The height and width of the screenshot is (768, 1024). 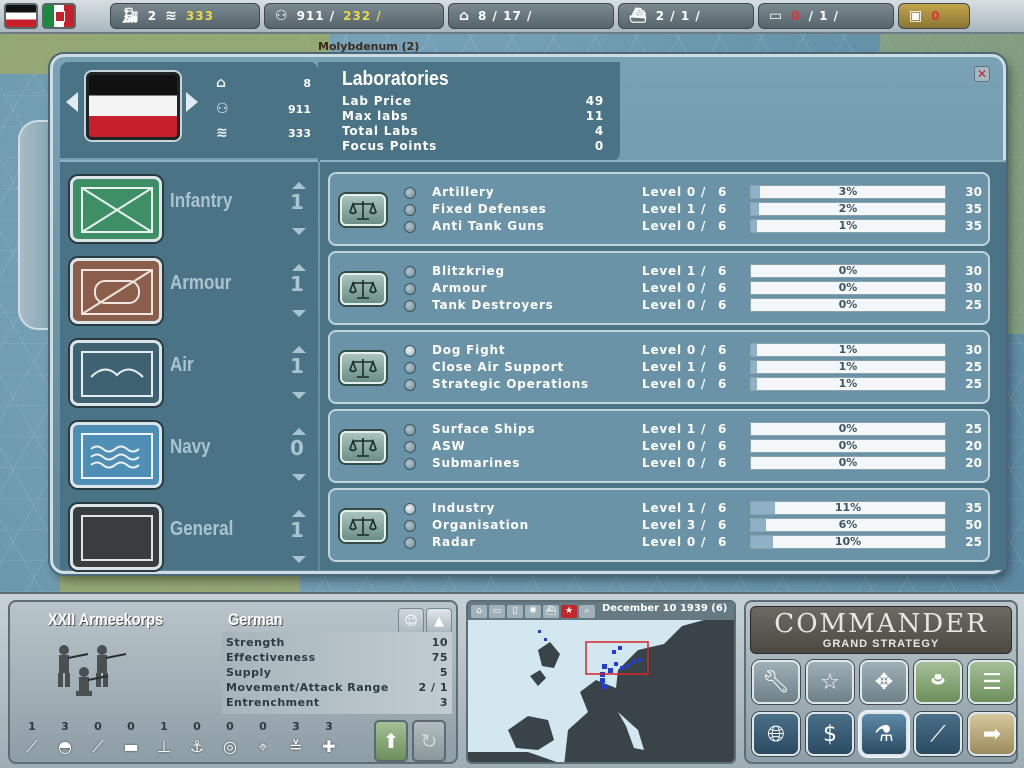 I want to click on italy-flag-button, so click(x=59, y=16).